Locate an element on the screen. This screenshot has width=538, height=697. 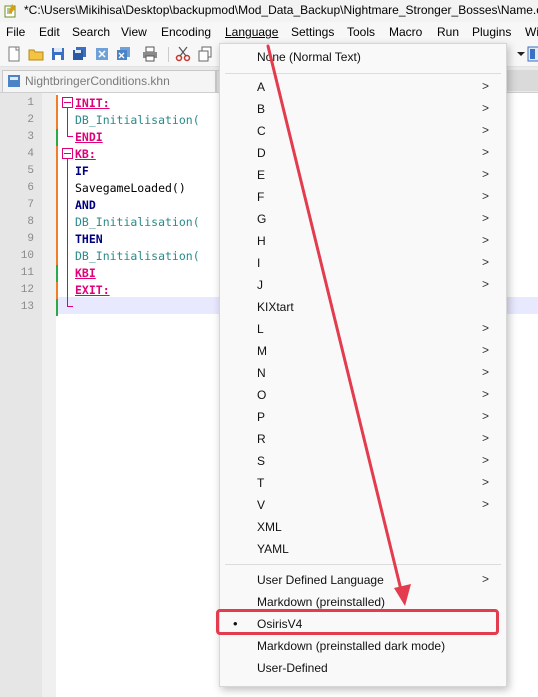
menu-item-i: I > is located at coordinates (363, 263).